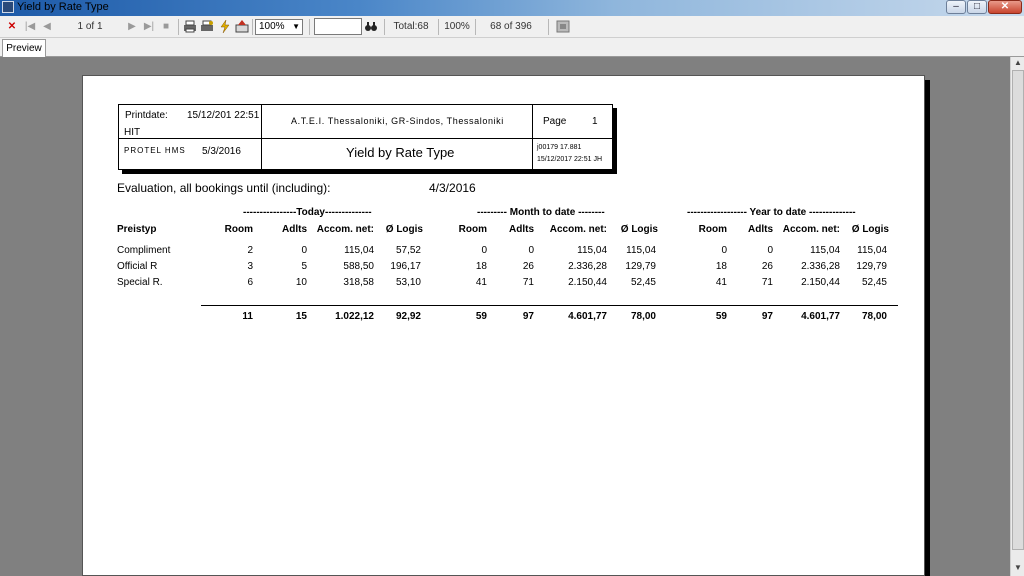  I want to click on percent-loaded: 100%, so click(457, 26).